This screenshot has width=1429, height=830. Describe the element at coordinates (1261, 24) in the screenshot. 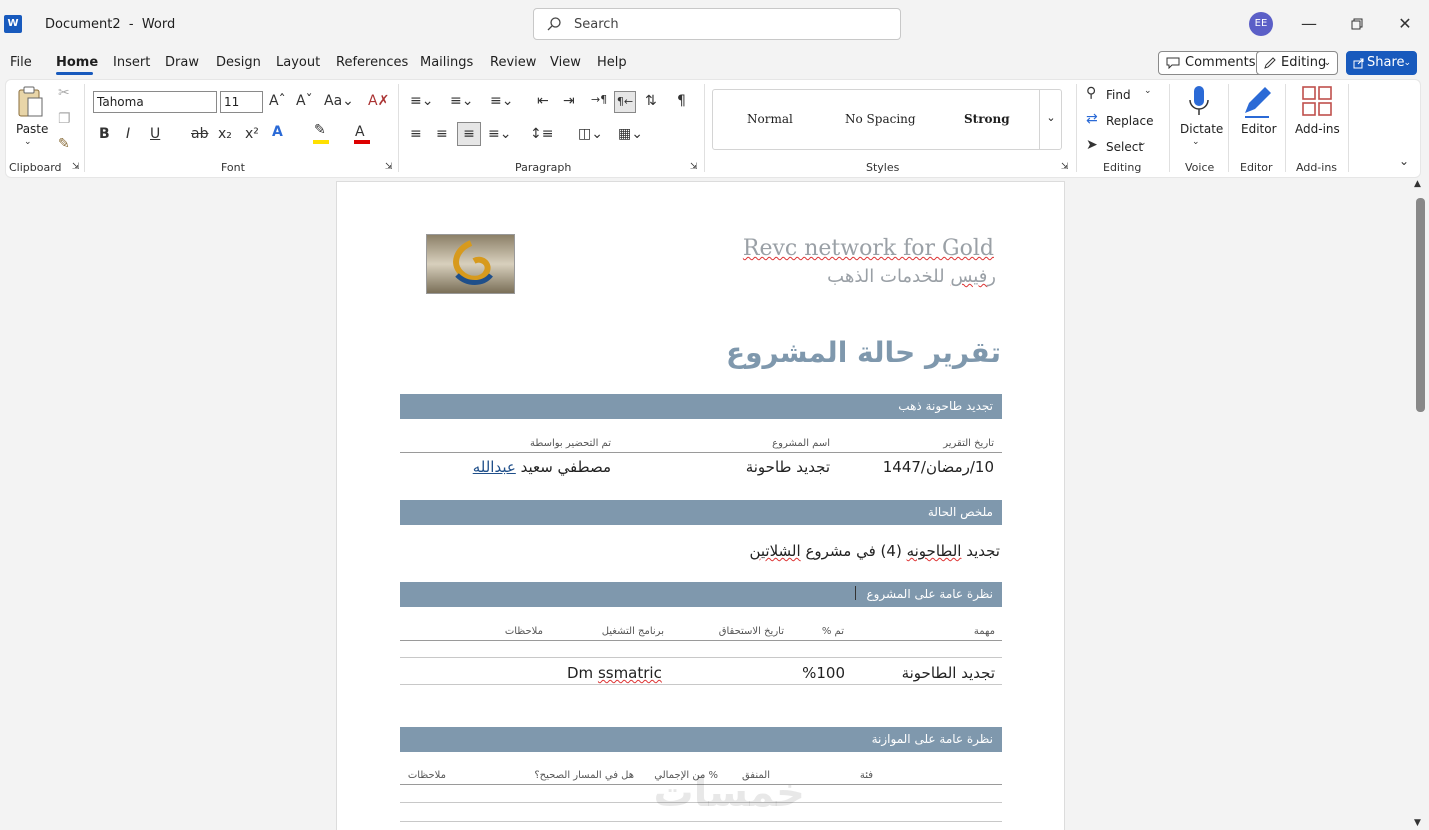

I see `user-avatar: EE` at that location.